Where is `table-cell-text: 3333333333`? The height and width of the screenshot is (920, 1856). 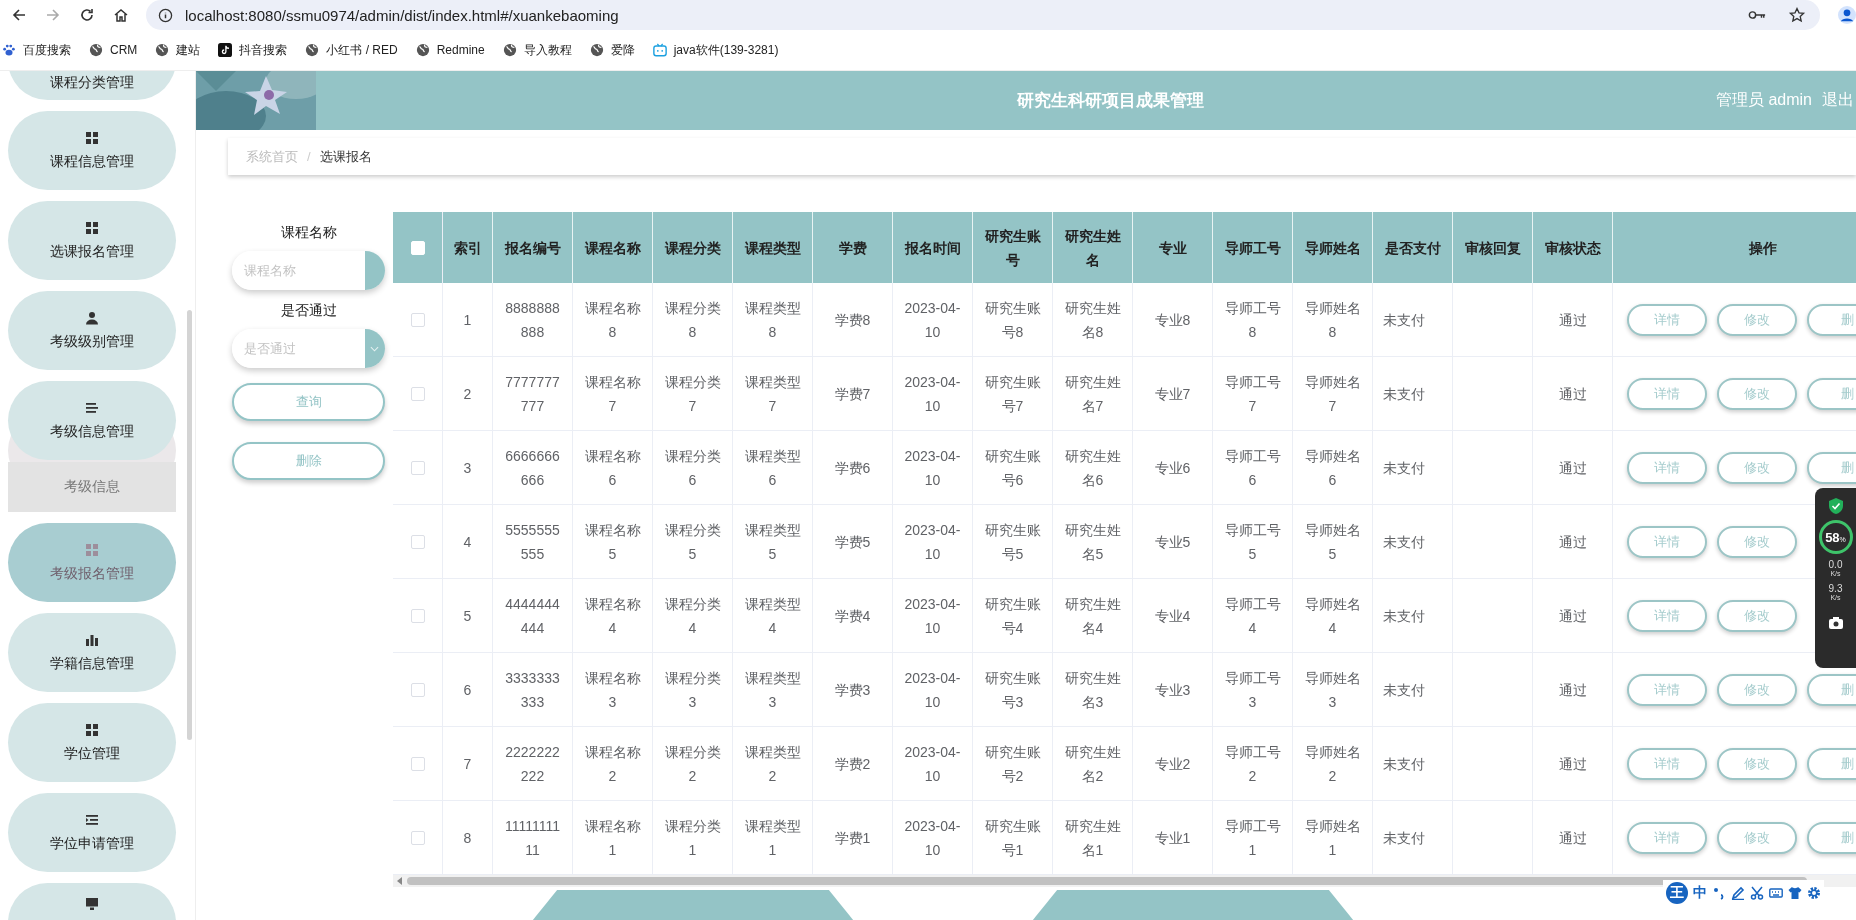 table-cell-text: 3333333333 is located at coordinates (532, 690).